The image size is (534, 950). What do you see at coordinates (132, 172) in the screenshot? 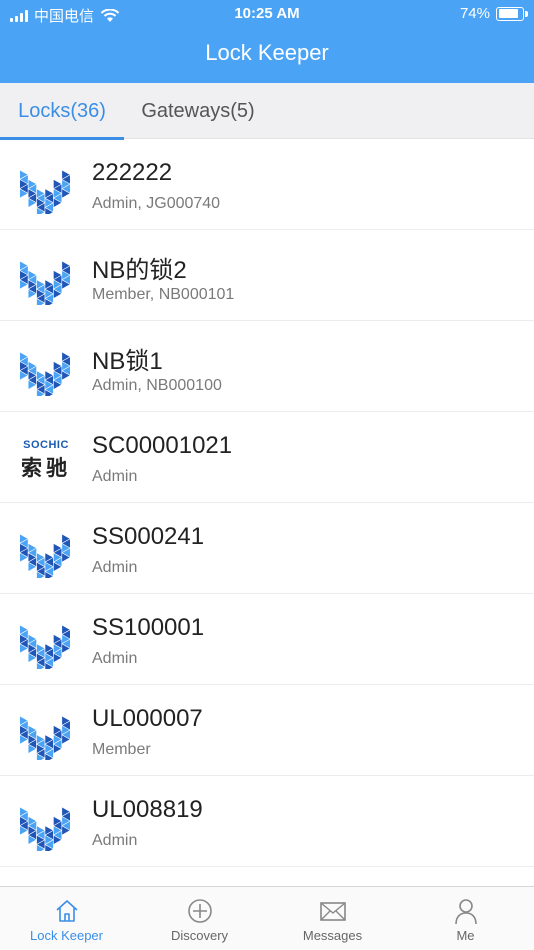
I see `lock-name: 222222` at bounding box center [132, 172].